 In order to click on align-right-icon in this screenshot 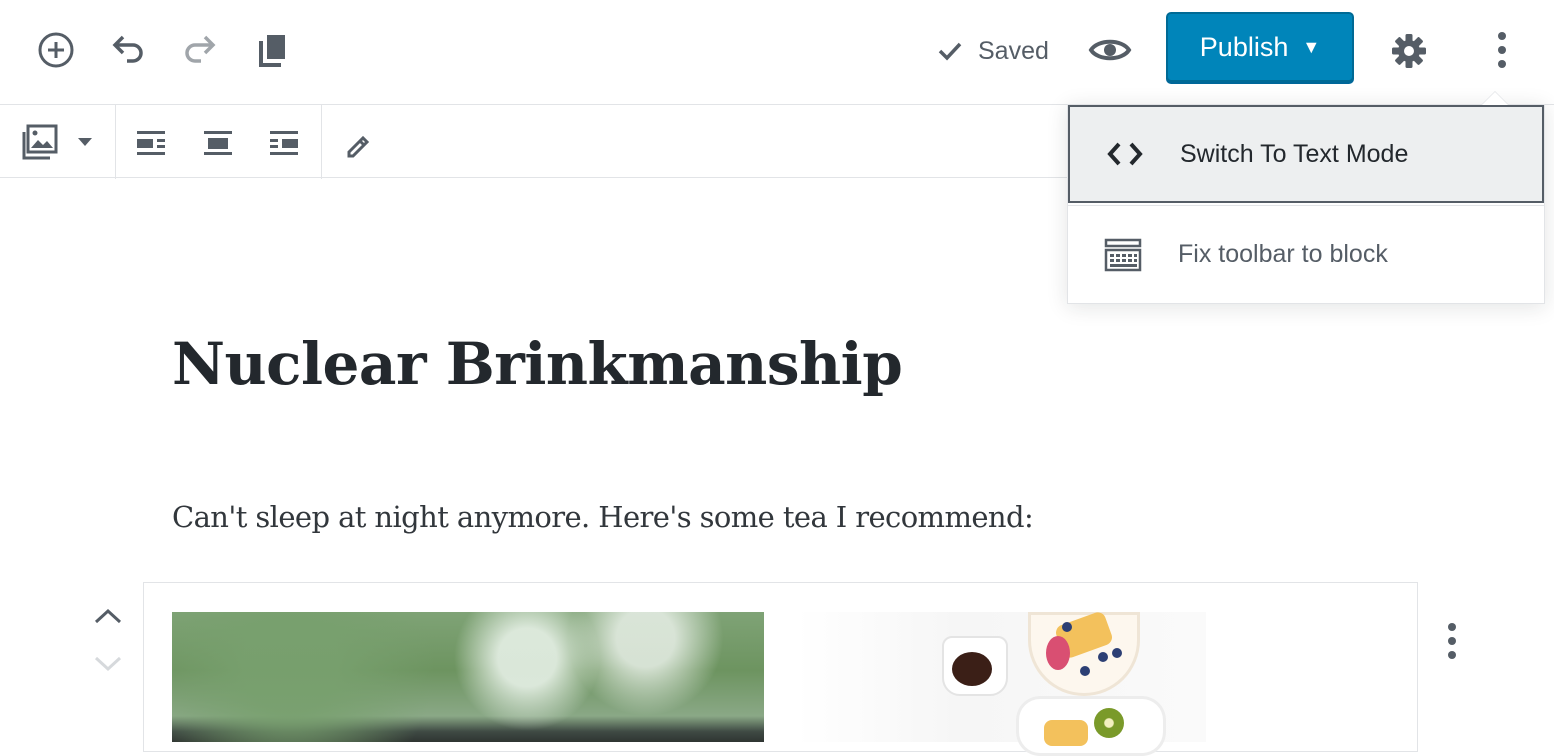, I will do `click(284, 143)`.